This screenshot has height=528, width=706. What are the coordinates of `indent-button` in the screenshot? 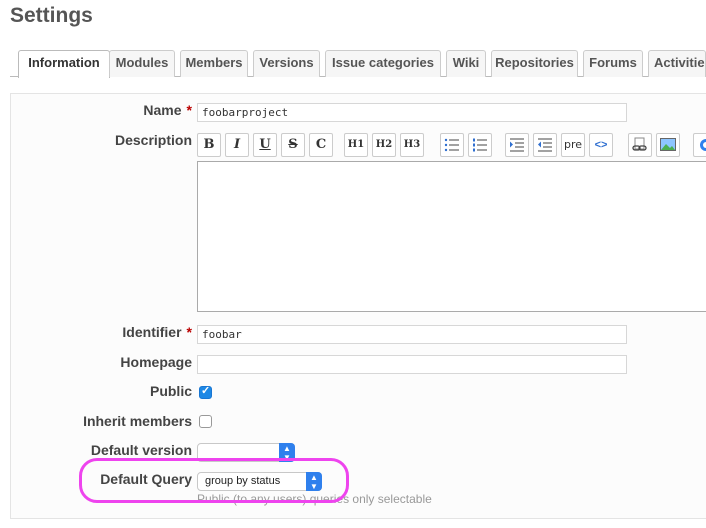 It's located at (517, 145).